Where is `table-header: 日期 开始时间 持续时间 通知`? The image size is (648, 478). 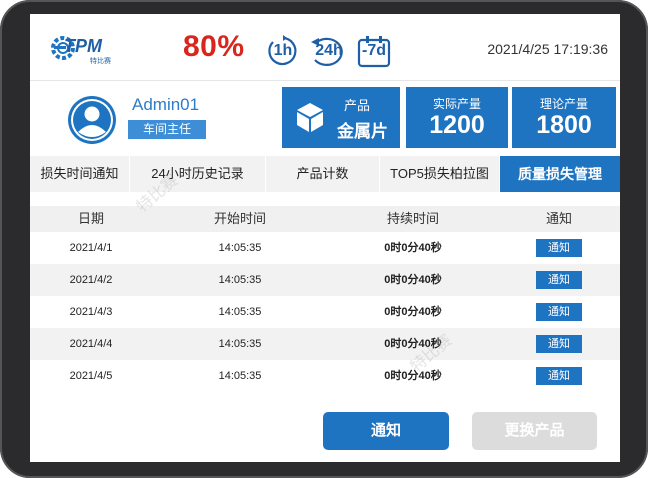
table-header: 日期 开始时间 持续时间 通知 is located at coordinates (325, 219).